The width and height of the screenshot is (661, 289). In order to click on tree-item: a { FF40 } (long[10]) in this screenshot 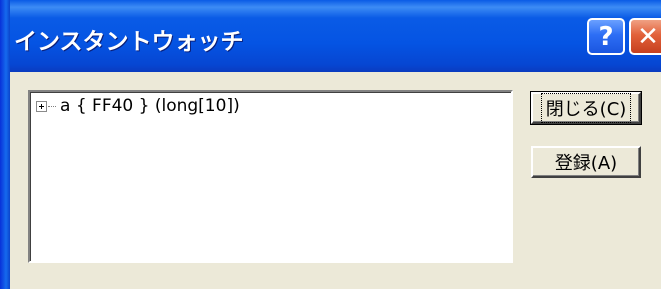, I will do `click(138, 106)`.